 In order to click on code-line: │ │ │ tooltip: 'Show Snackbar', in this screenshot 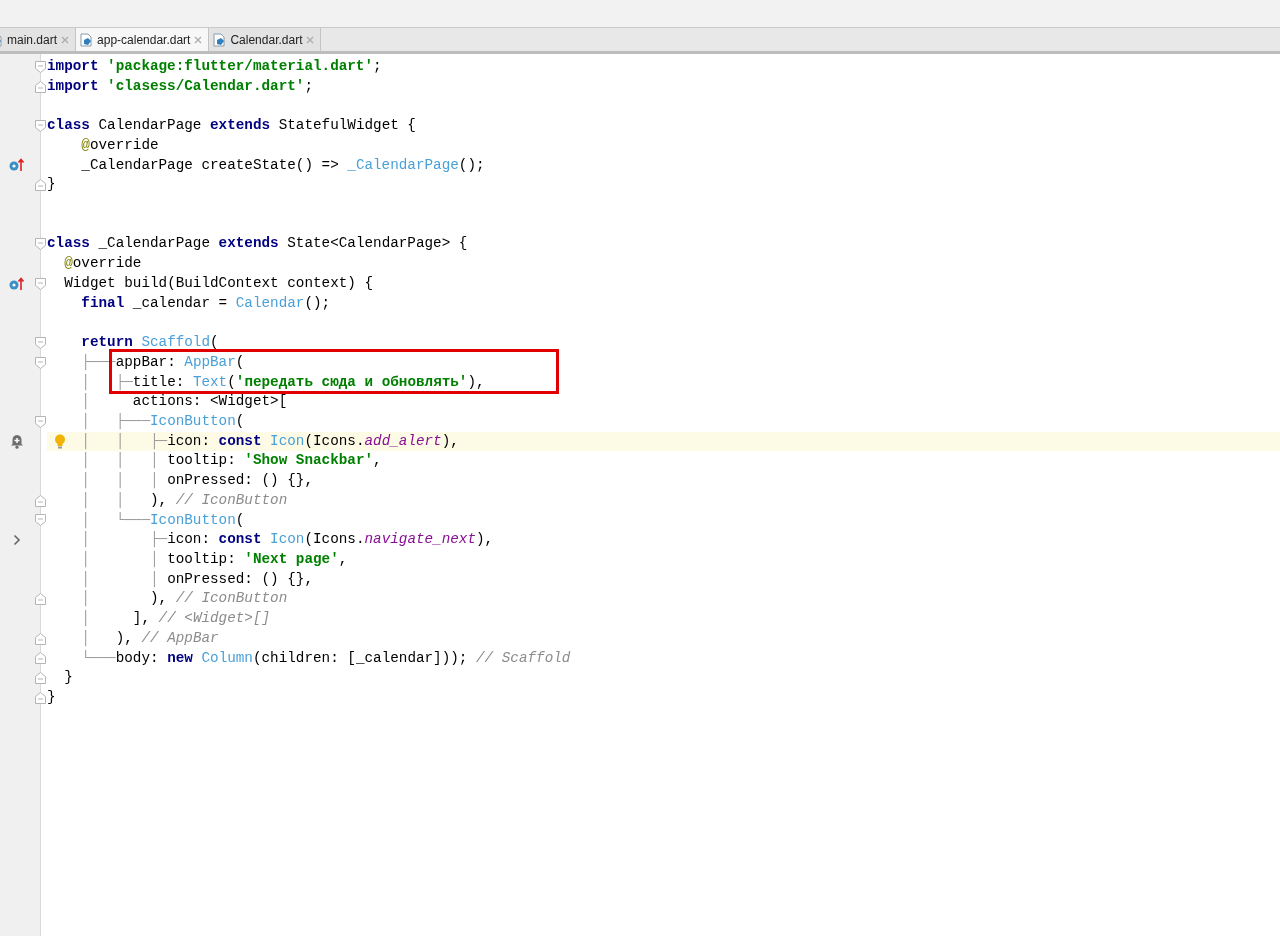, I will do `click(231, 460)`.